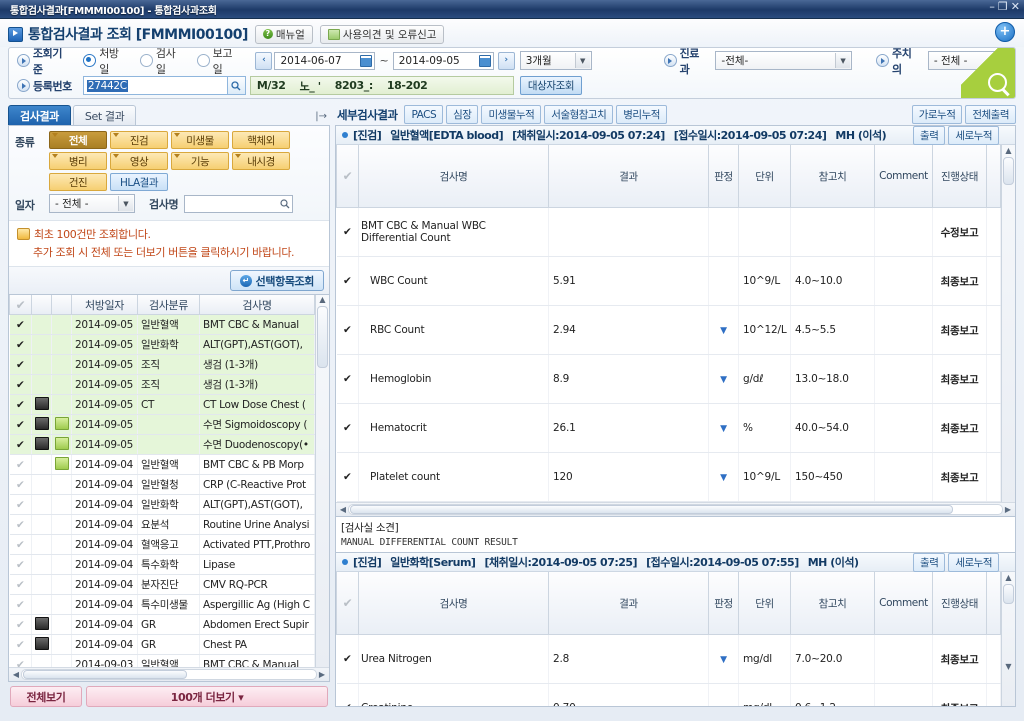 The width and height of the screenshot is (1024, 721). I want to click on table-row: ✔ 2014-09-05 일반화학 ALT(GPT),AST(GOT),, so click(162, 344).